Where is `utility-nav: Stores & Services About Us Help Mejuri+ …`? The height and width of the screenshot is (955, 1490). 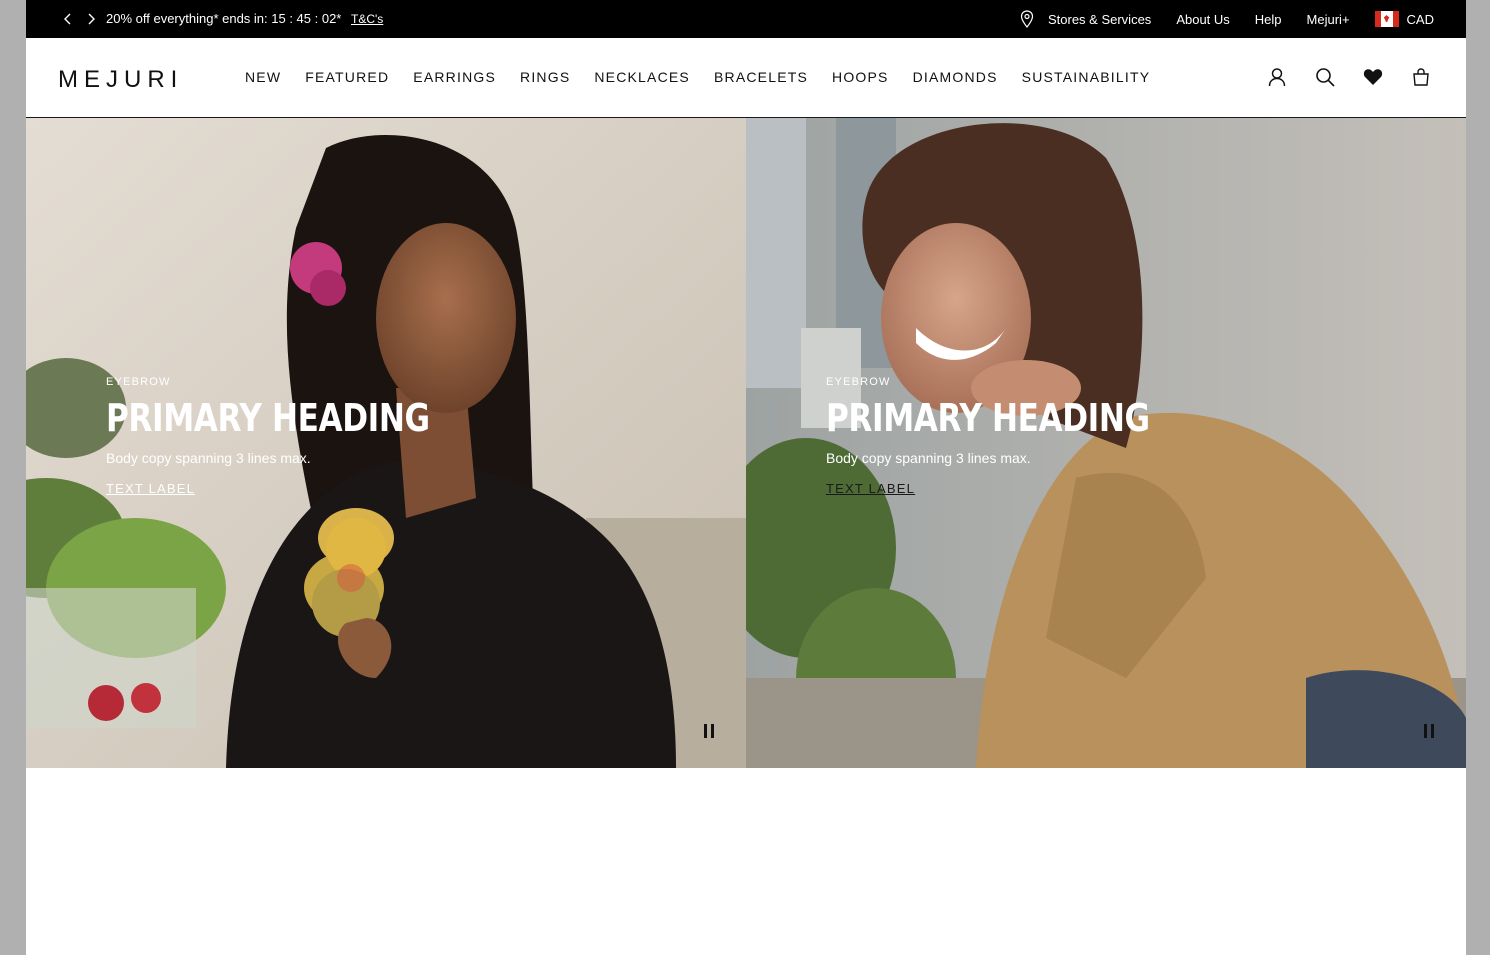
utility-nav: Stores & Services About Us Help Mejuri+ … is located at coordinates (1227, 19).